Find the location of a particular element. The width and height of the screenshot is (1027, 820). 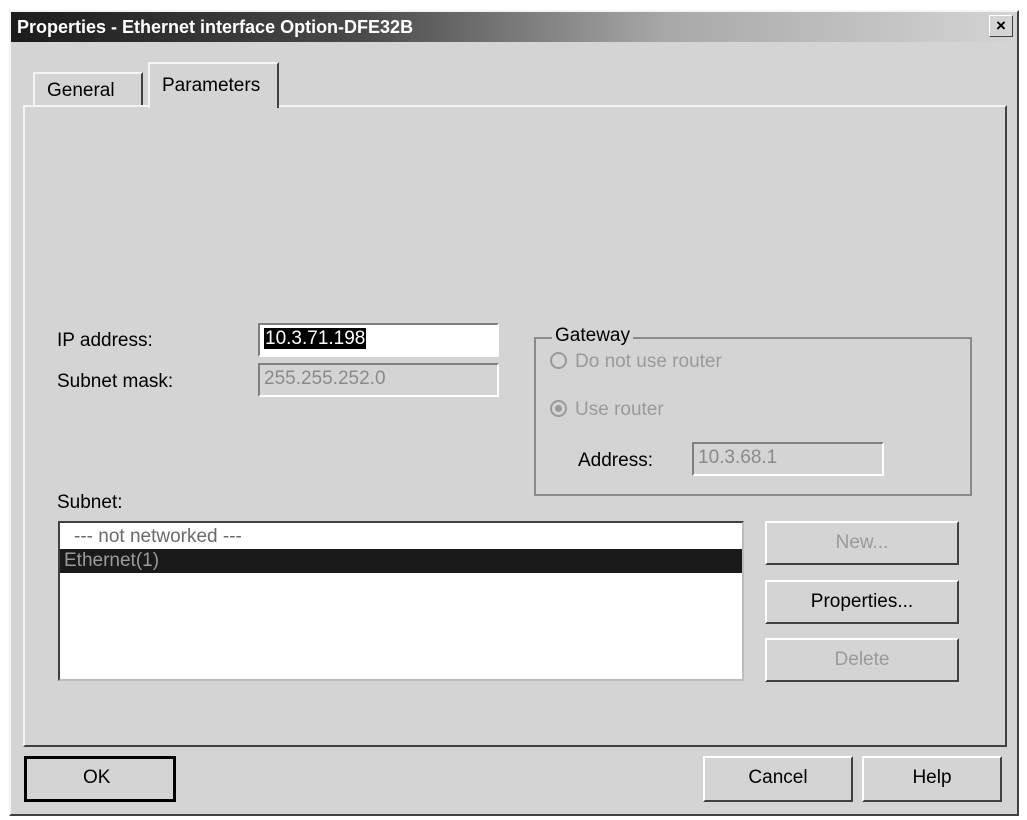

ip-address-value: 10.3.71.198 is located at coordinates (315, 338).